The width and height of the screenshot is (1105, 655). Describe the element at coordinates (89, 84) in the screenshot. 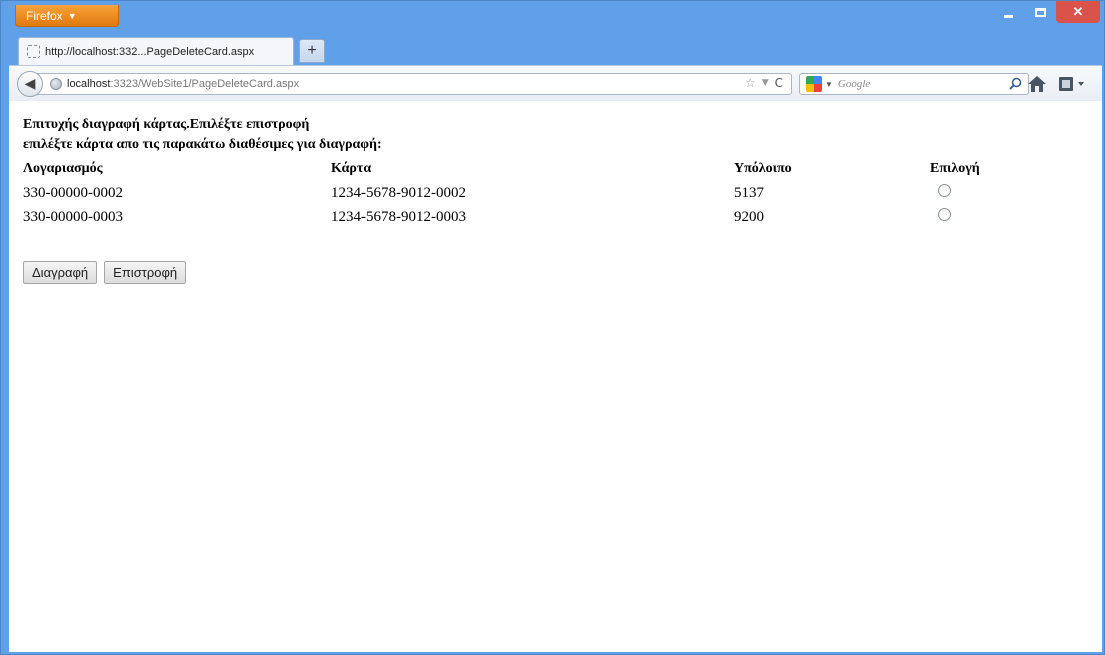

I see `url-host: localhost` at that location.